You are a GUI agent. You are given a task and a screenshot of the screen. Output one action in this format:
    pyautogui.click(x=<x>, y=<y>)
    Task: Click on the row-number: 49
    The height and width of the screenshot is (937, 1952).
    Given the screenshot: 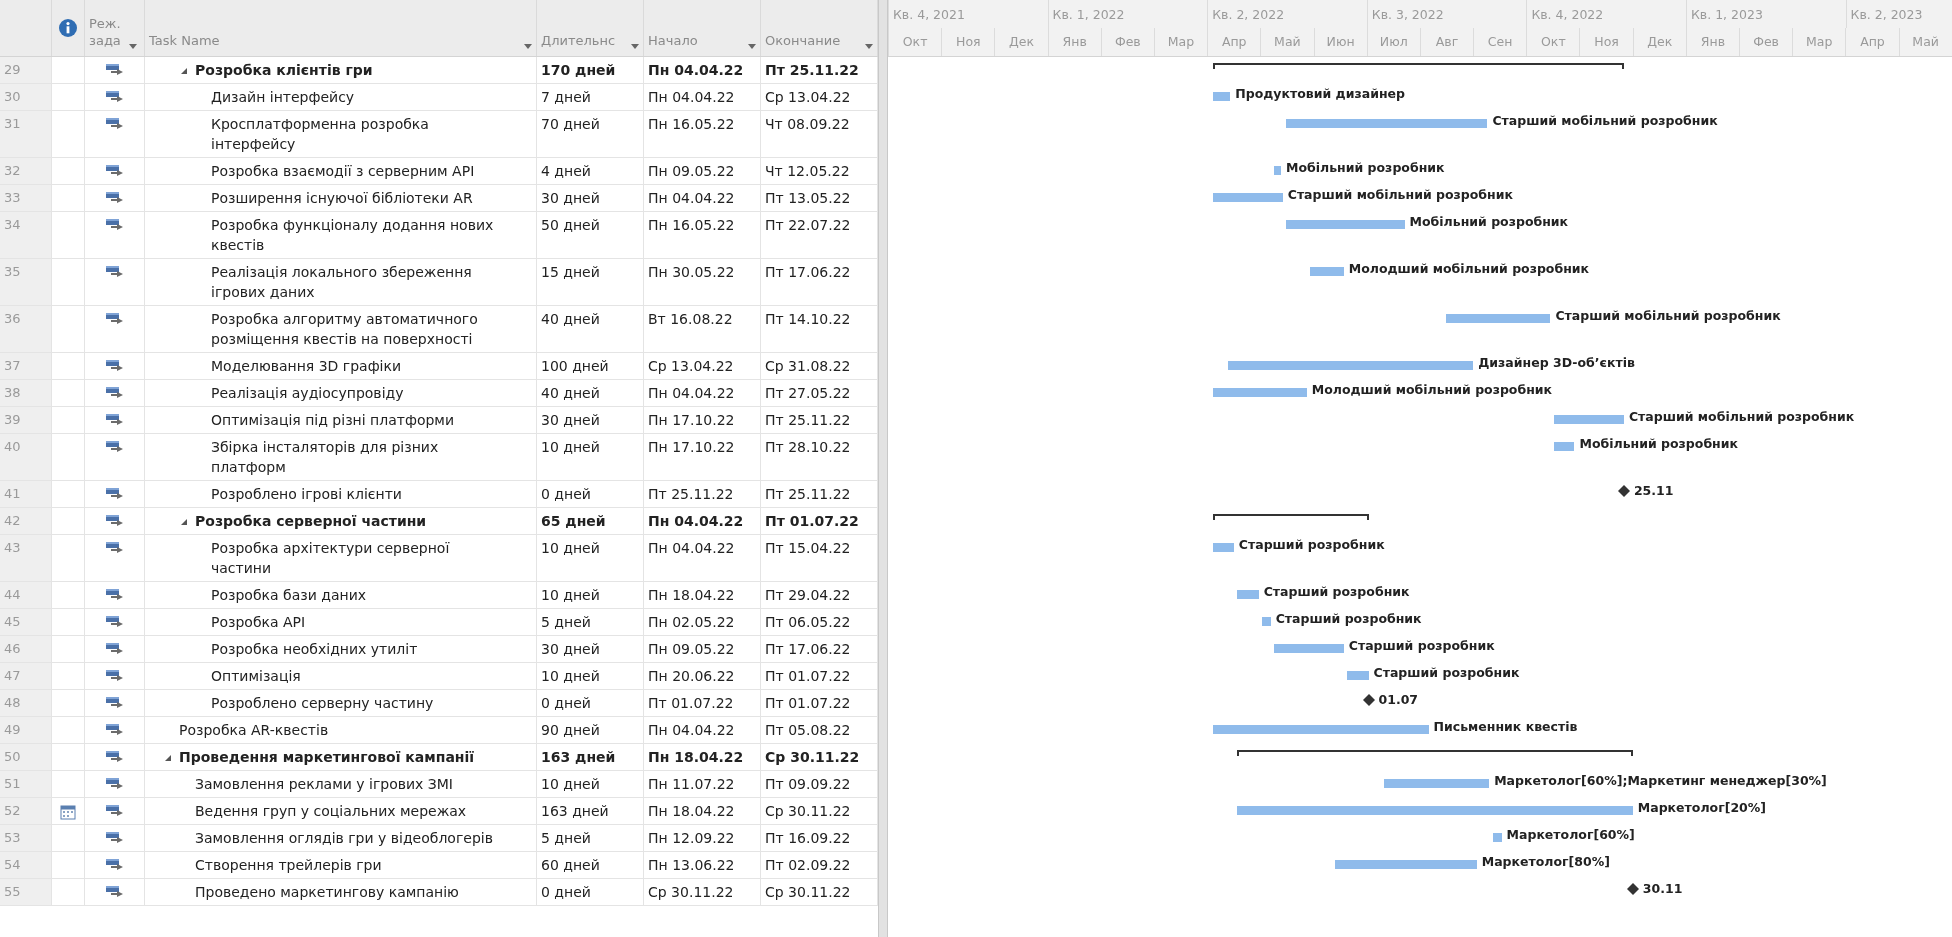 What is the action you would take?
    pyautogui.click(x=26, y=730)
    